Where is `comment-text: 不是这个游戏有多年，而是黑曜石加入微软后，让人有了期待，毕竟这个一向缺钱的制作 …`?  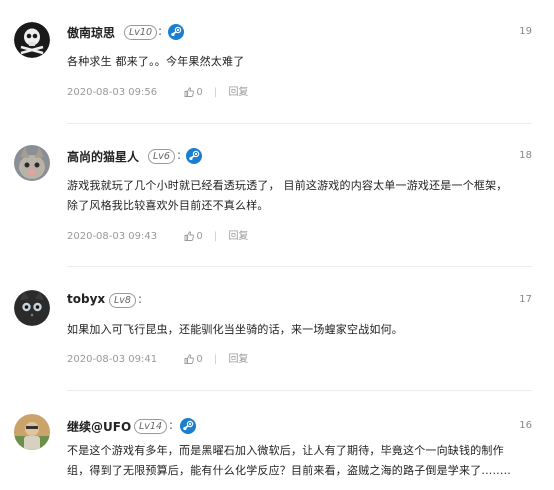 comment-text: 不是这个游戏有多年，而是黑曜石加入微软后，让人有了期待，毕竟这个一向缺钱的制作 … is located at coordinates (302, 461).